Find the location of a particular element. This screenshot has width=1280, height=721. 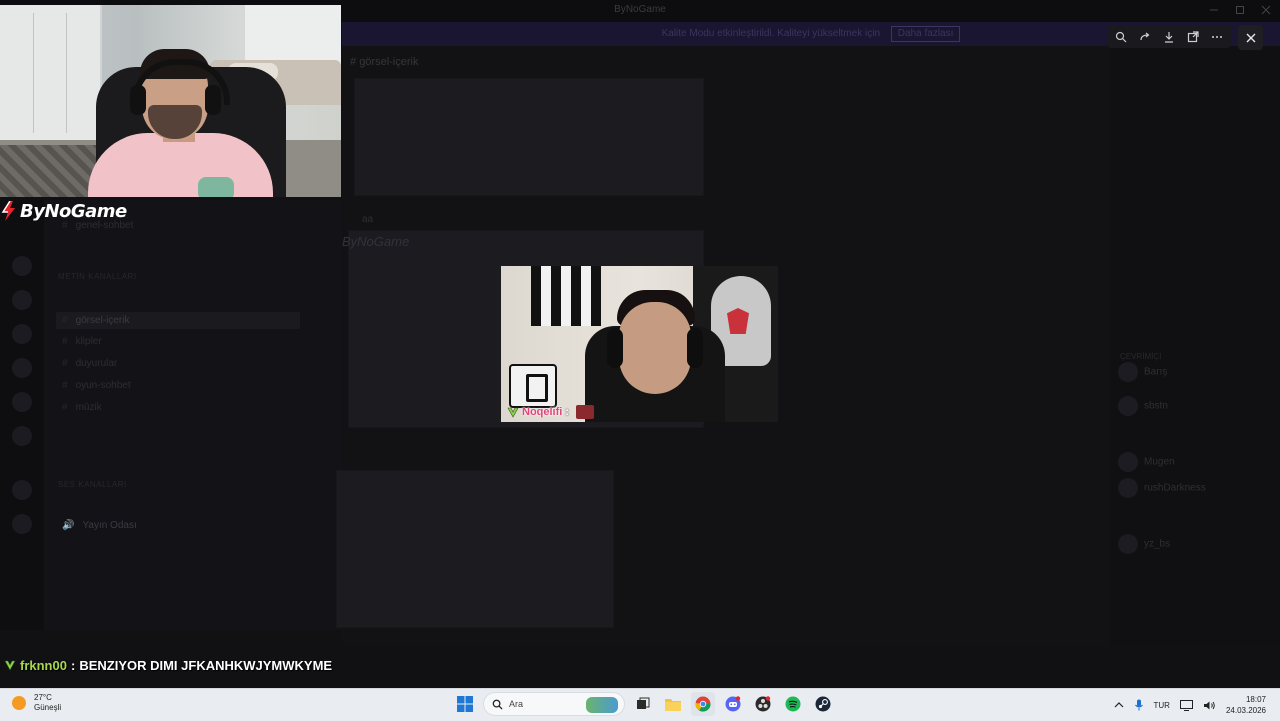

language-indicator: TUR is located at coordinates (1162, 705).